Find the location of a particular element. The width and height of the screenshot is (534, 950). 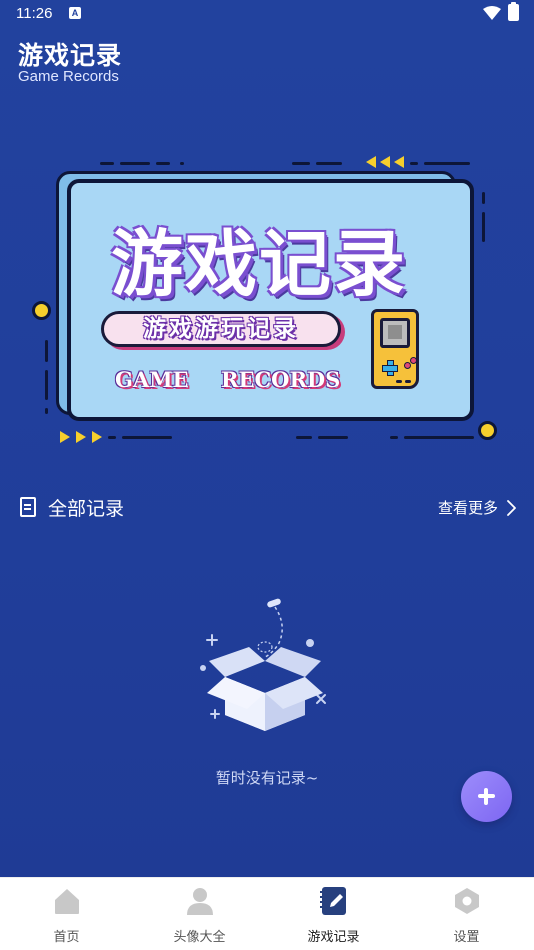

status-bar: 11:26 A is located at coordinates (267, 14).